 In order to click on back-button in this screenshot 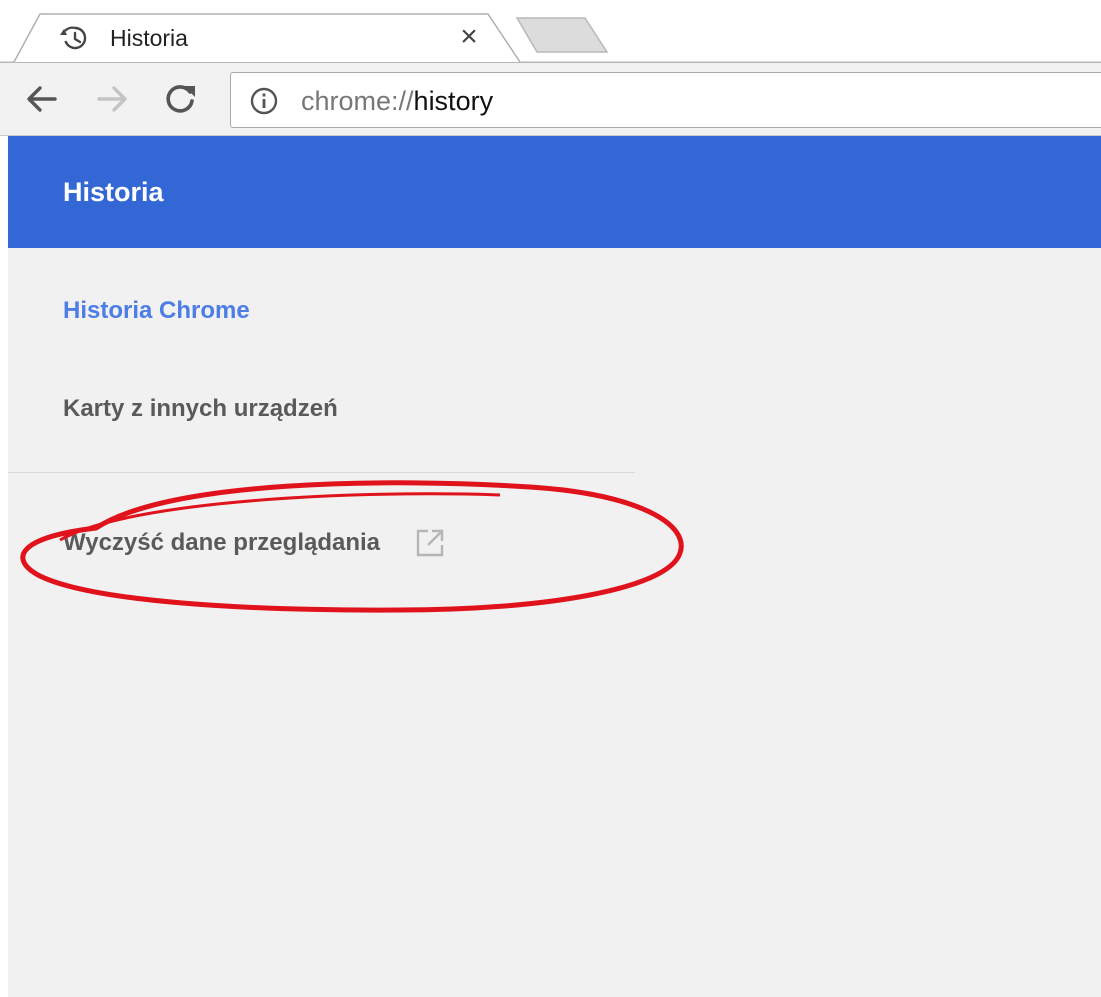, I will do `click(42, 99)`.